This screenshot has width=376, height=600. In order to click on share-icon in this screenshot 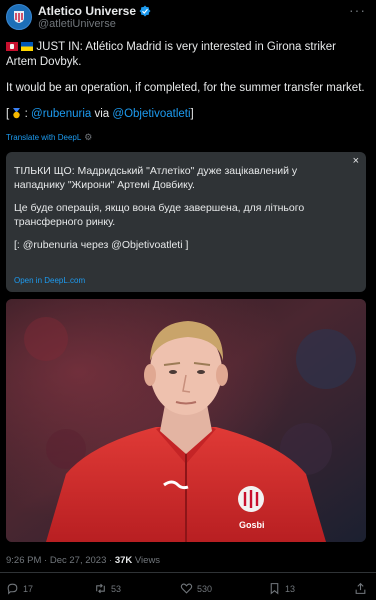, I will do `click(360, 588)`.